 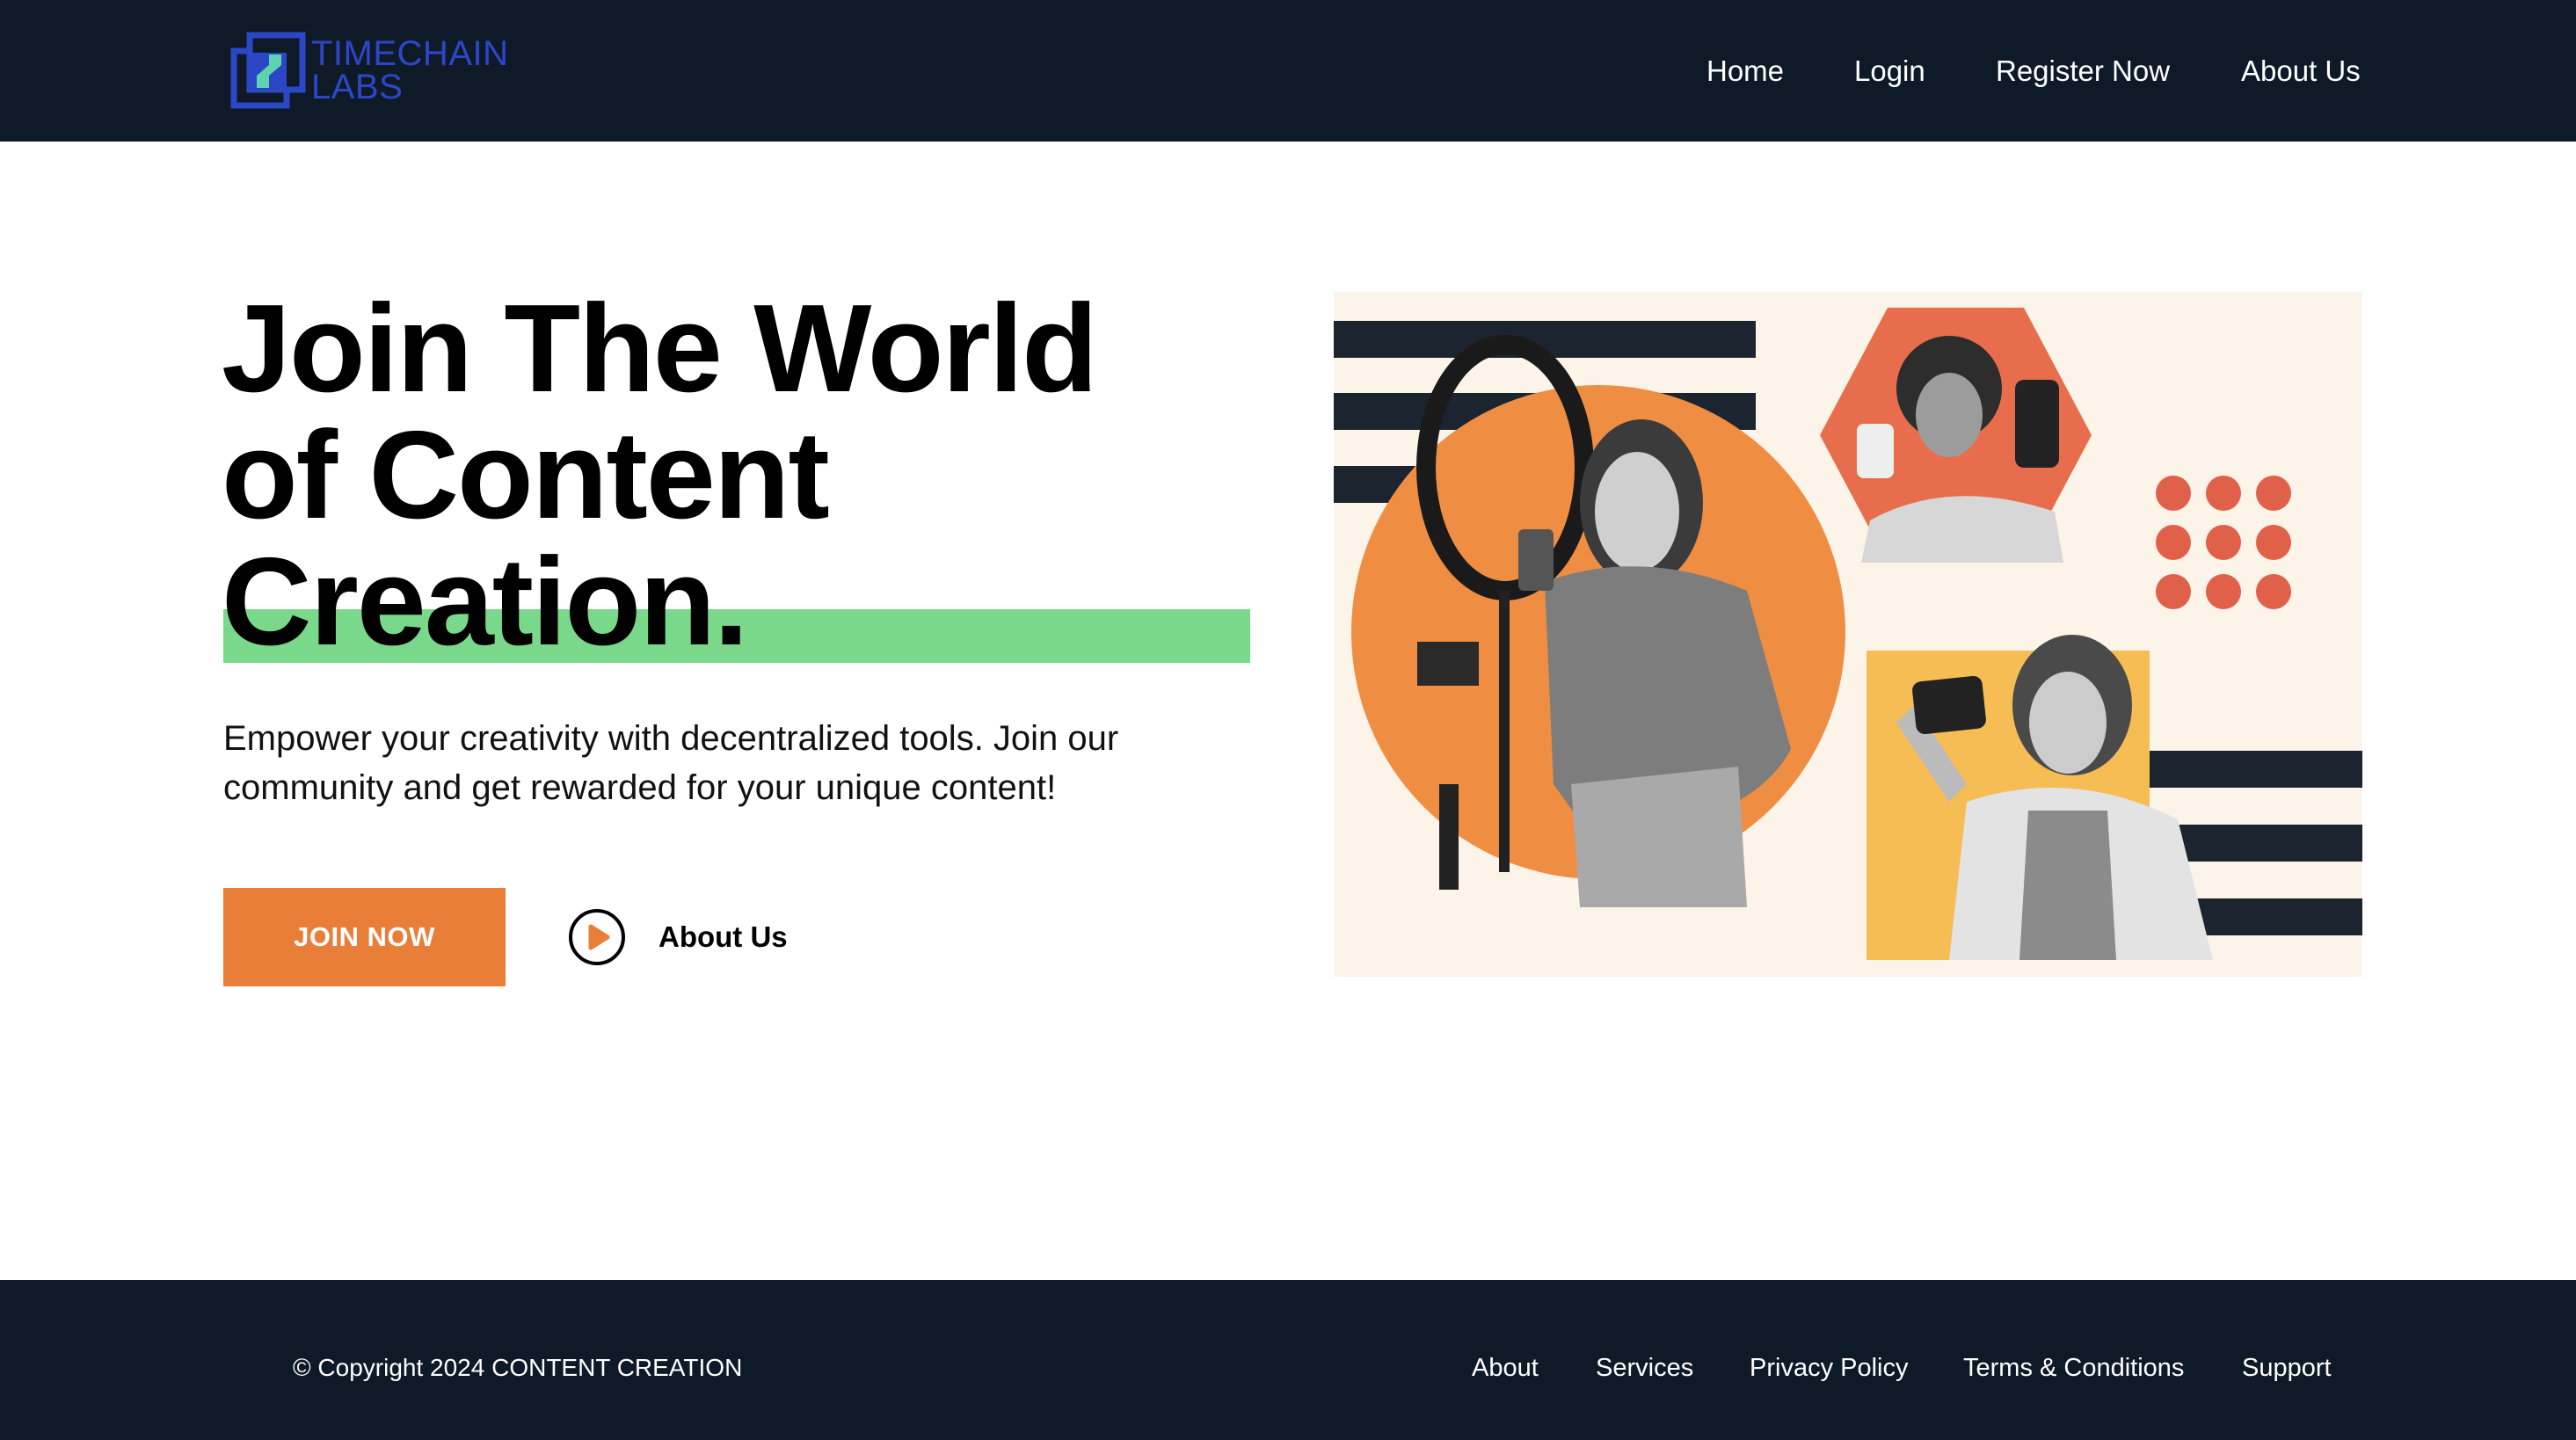 I want to click on logo-icon, so click(x=268, y=70).